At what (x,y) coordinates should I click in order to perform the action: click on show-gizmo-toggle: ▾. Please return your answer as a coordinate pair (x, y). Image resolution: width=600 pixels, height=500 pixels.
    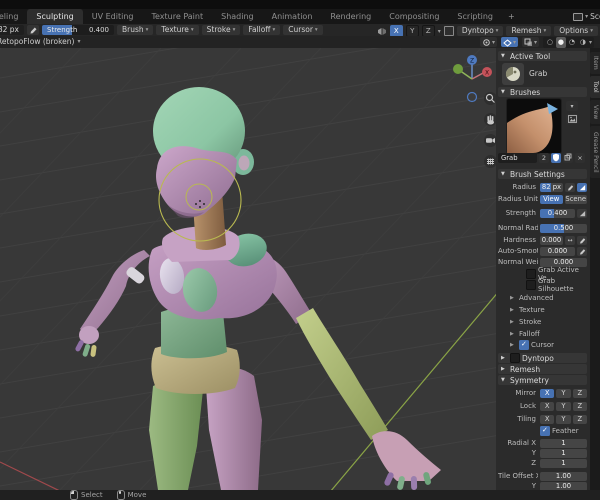
    Looking at the image, I should click on (488, 42).